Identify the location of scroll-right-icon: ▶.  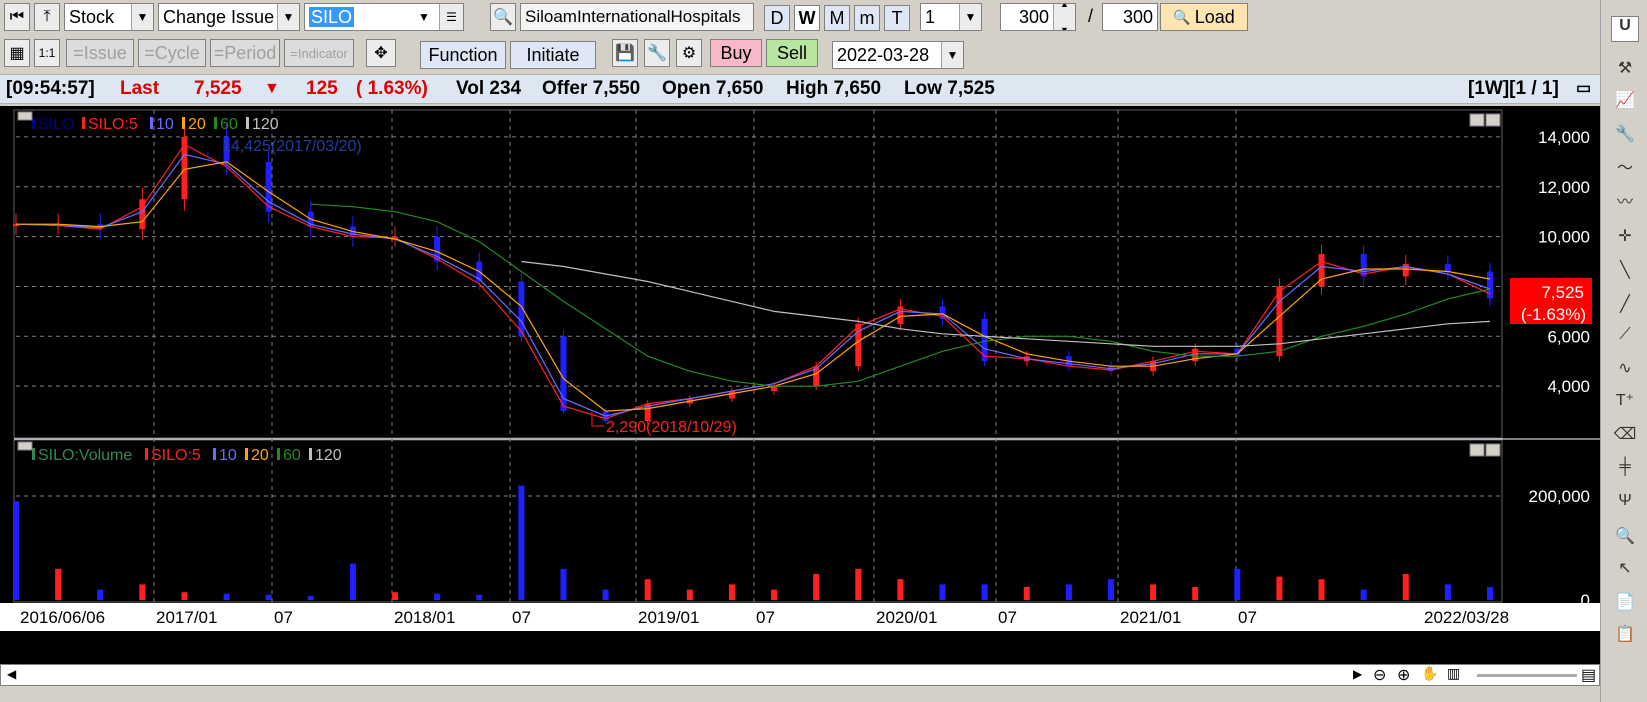
(1357, 674).